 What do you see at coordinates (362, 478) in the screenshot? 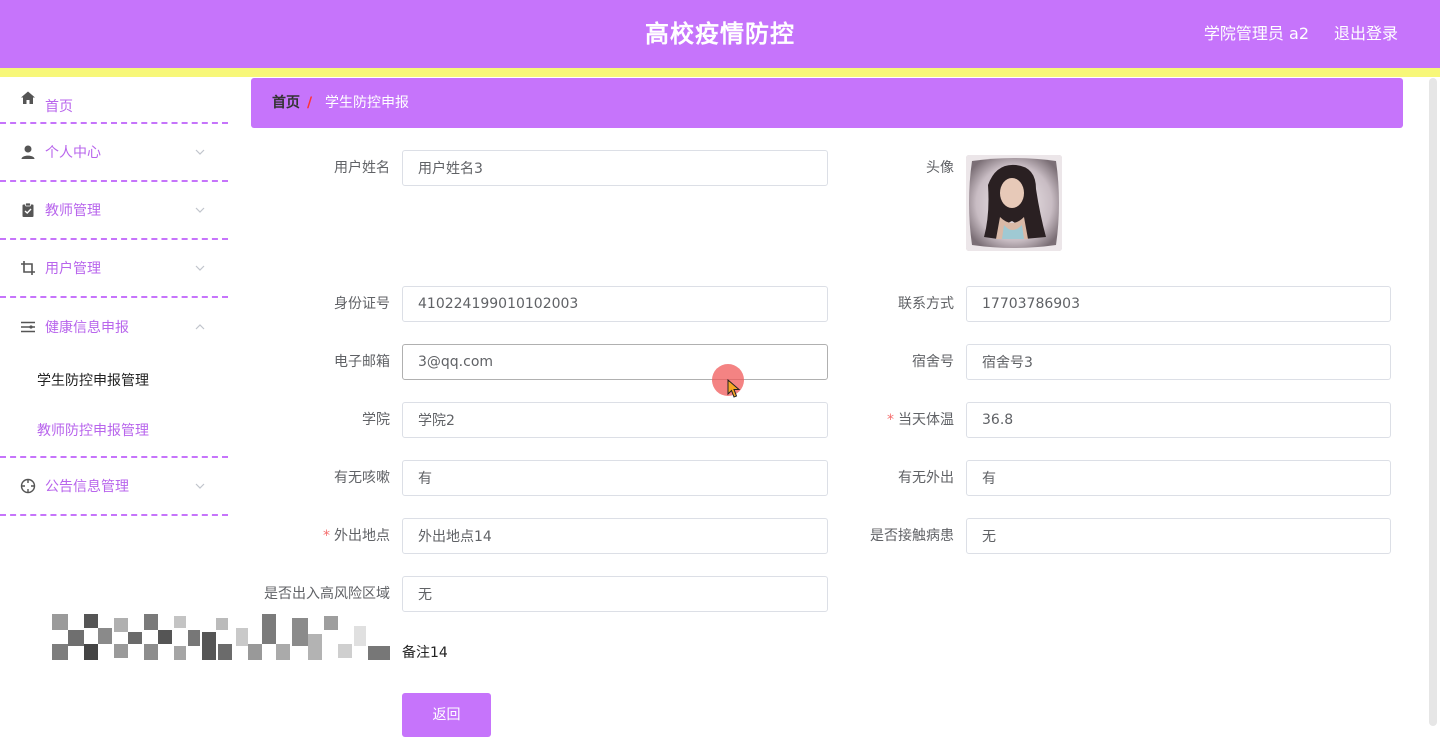
I see `cough-label: 有无咳嗽` at bounding box center [362, 478].